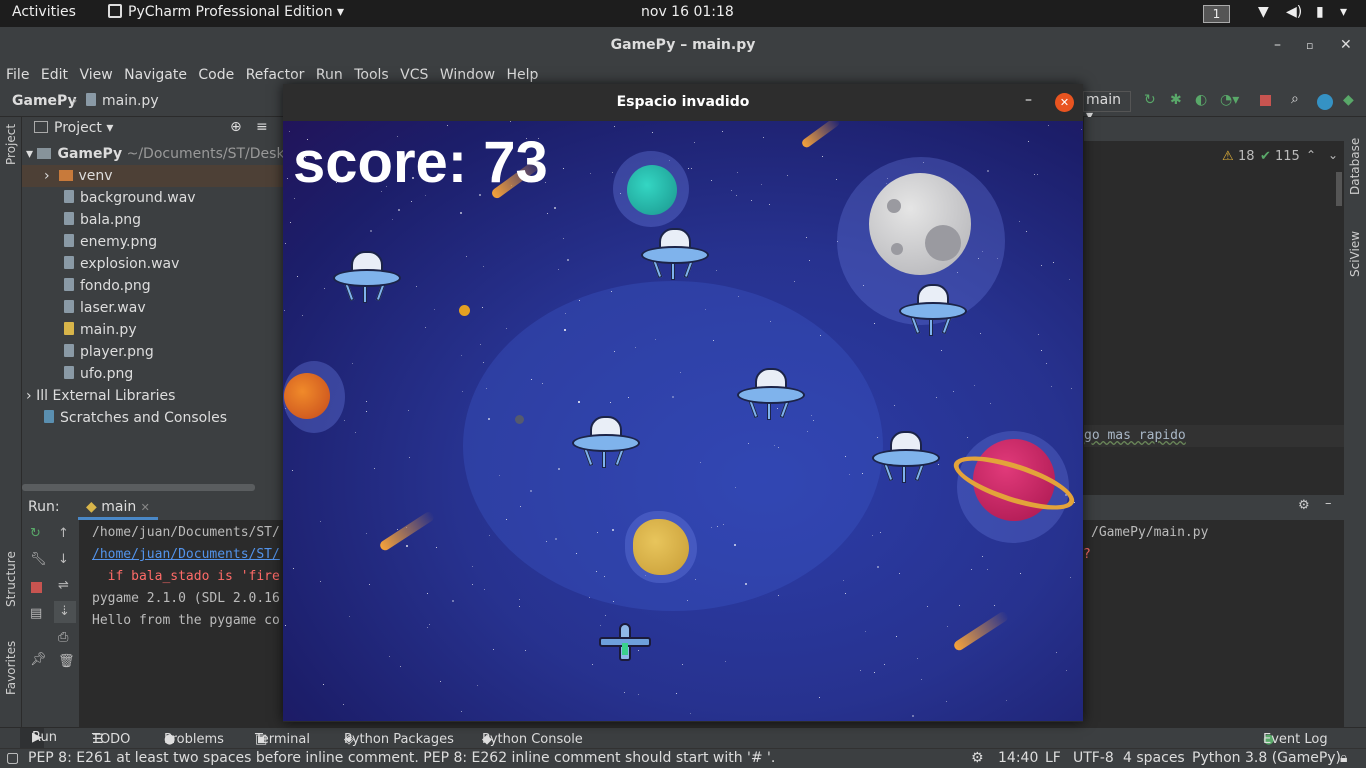 The image size is (1366, 768). What do you see at coordinates (687, 12) in the screenshot?
I see `clock: nov 16 01:18` at bounding box center [687, 12].